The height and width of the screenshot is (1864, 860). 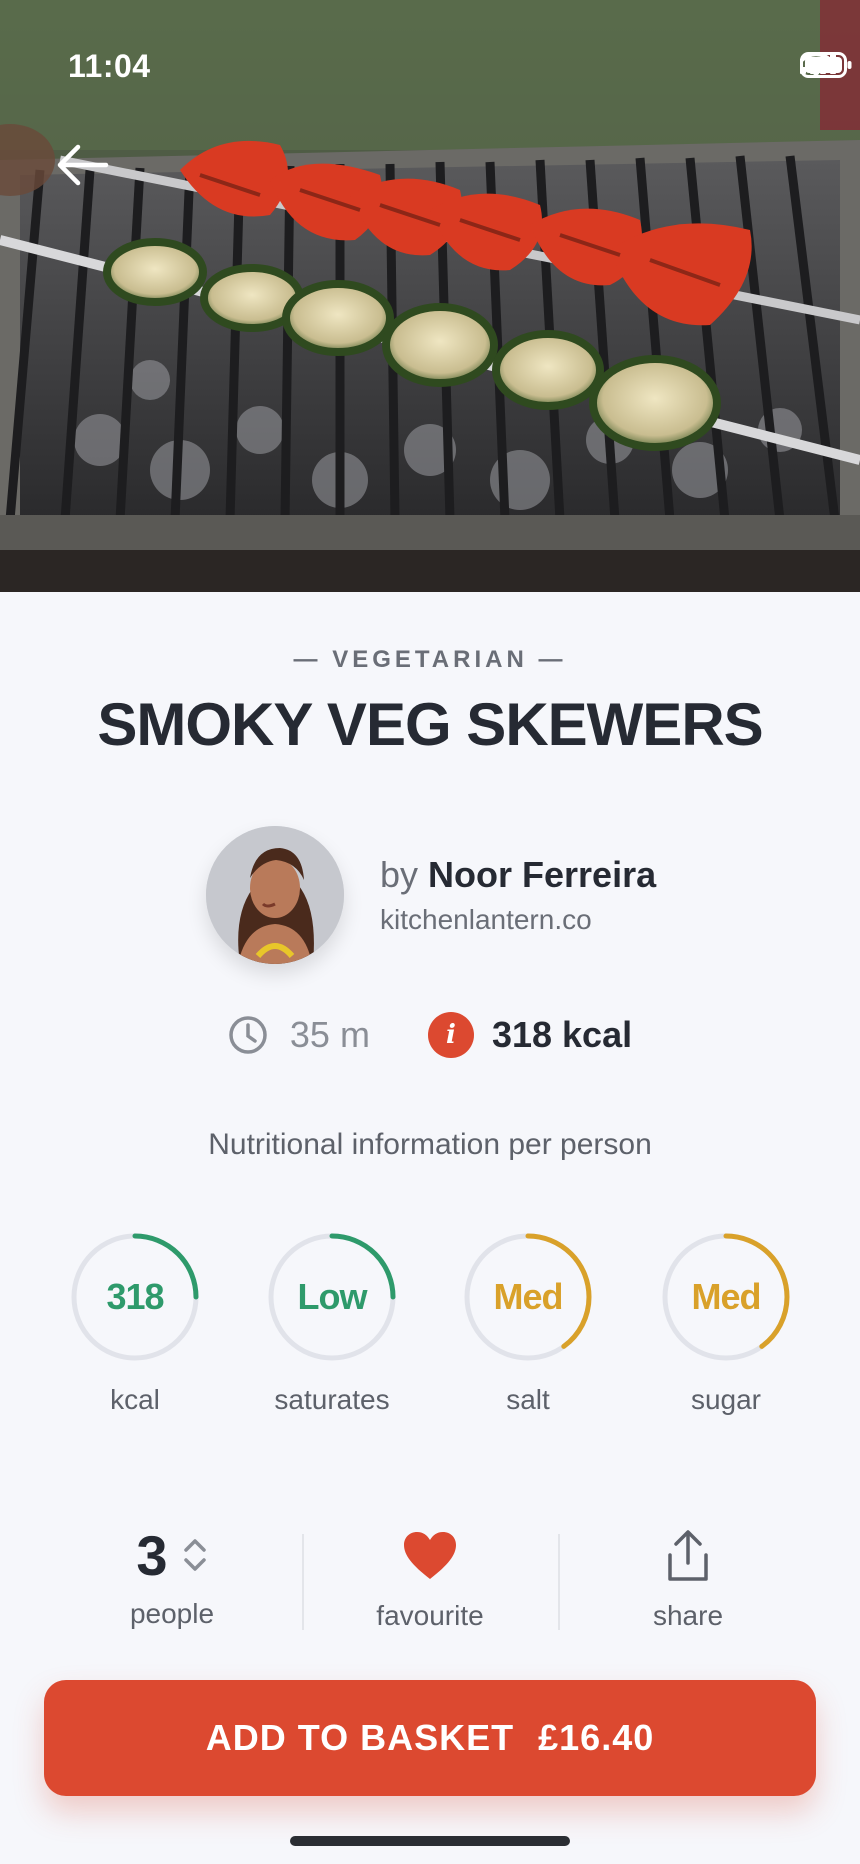 I want to click on nutrition-ring: Low, so click(x=332, y=1297).